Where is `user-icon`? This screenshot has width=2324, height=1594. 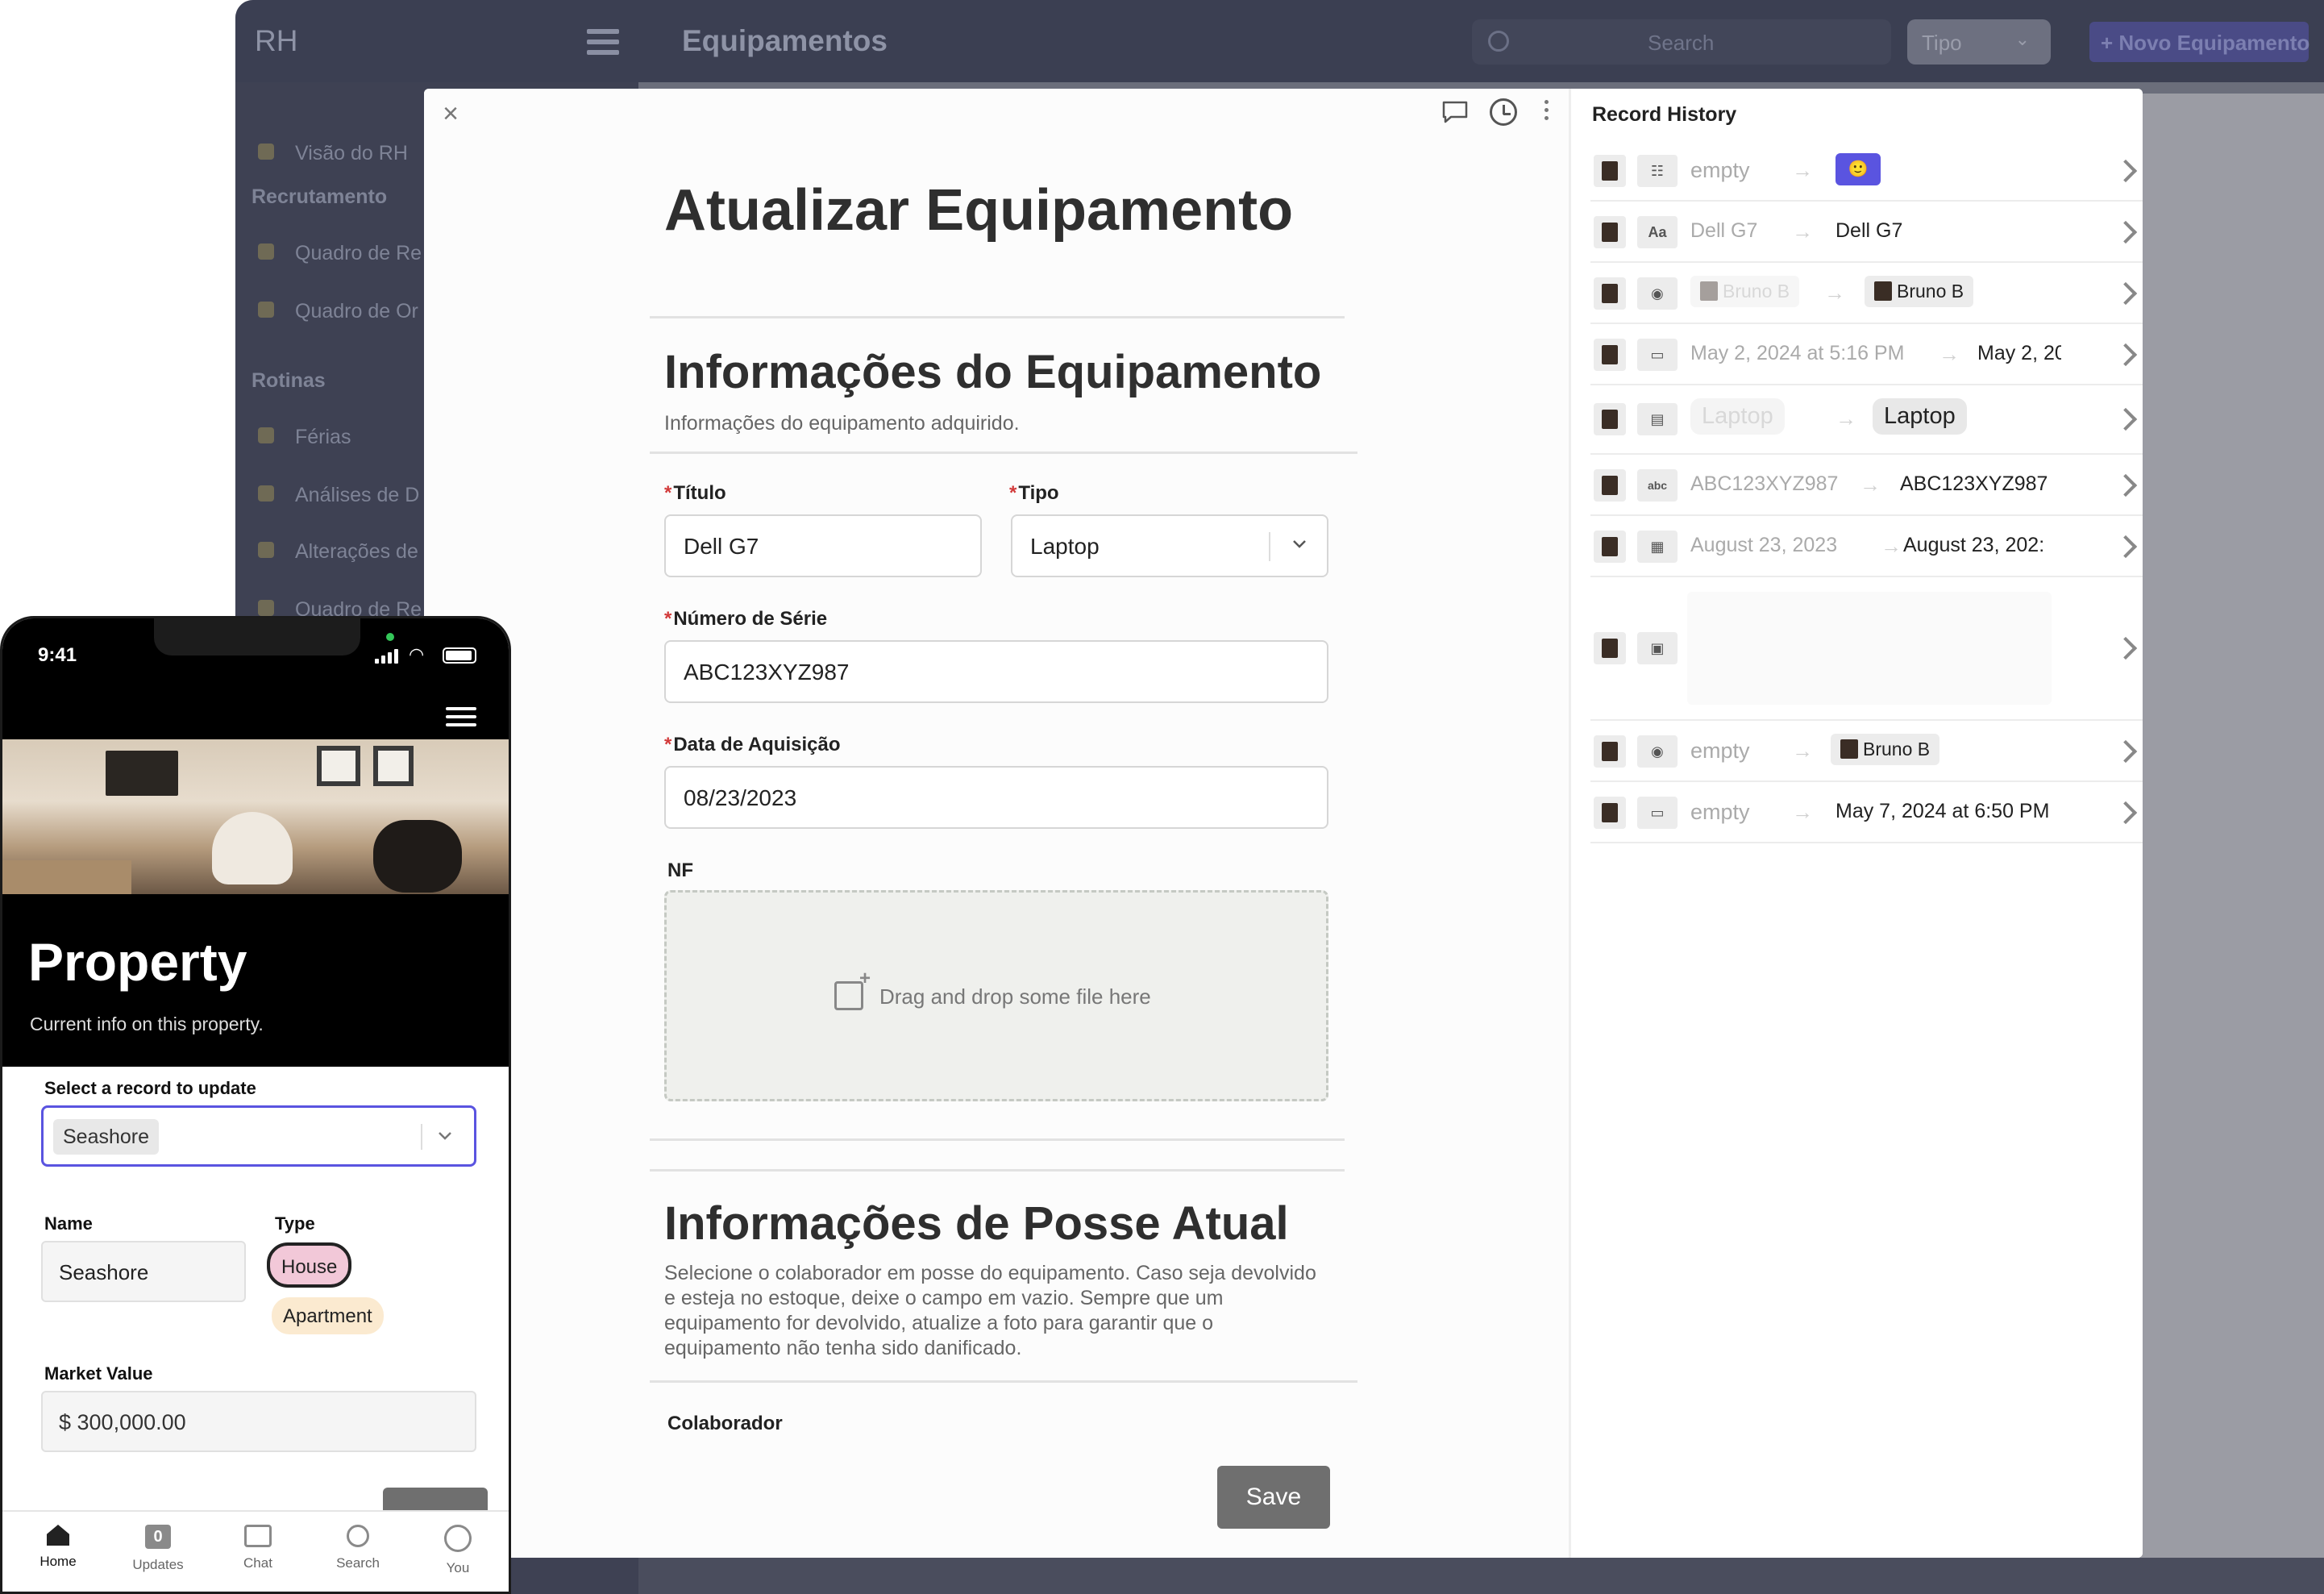 user-icon is located at coordinates (458, 1539).